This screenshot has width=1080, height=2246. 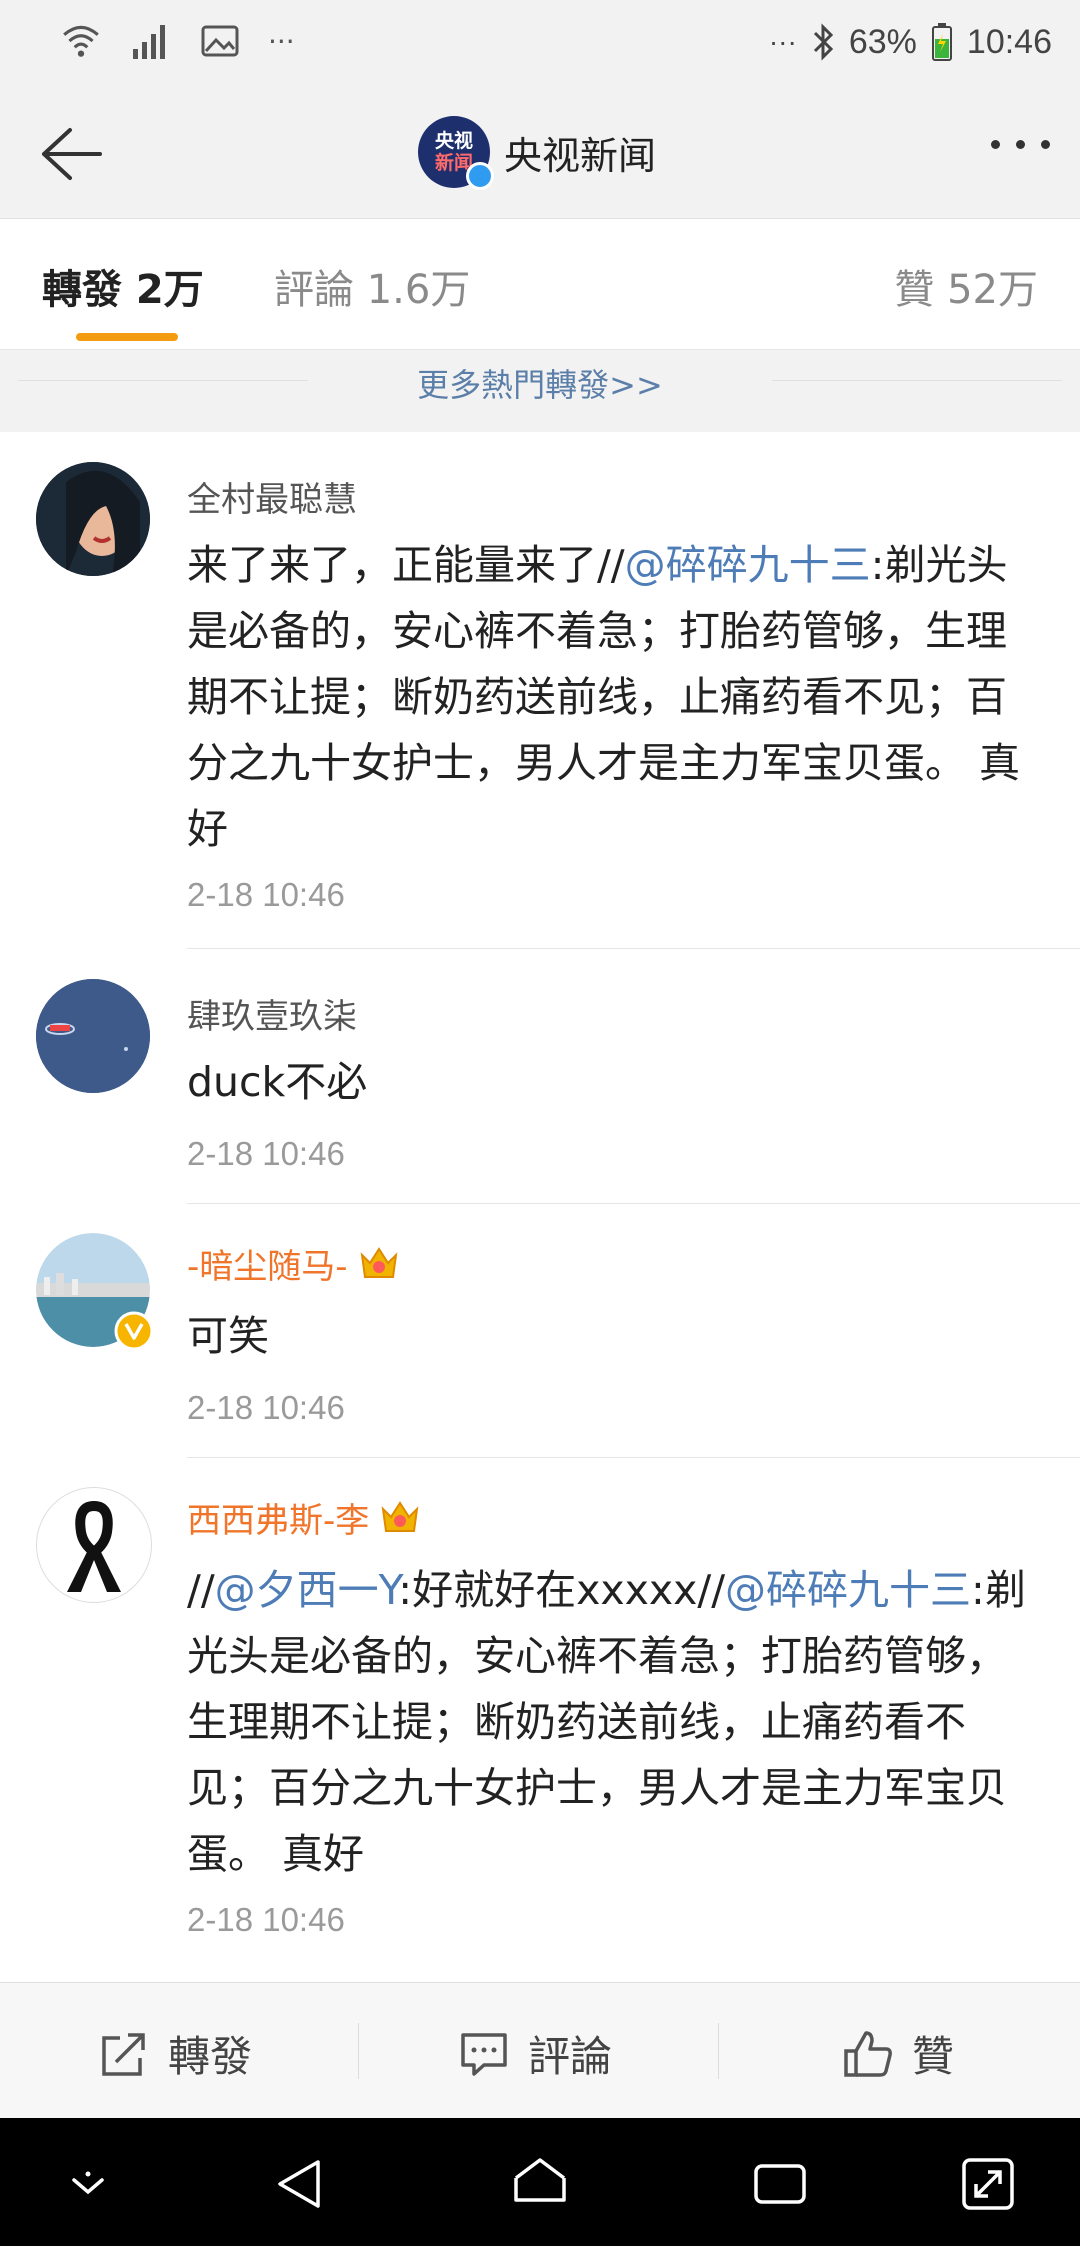 What do you see at coordinates (882, 41) in the screenshot?
I see `battery-percent: 63%` at bounding box center [882, 41].